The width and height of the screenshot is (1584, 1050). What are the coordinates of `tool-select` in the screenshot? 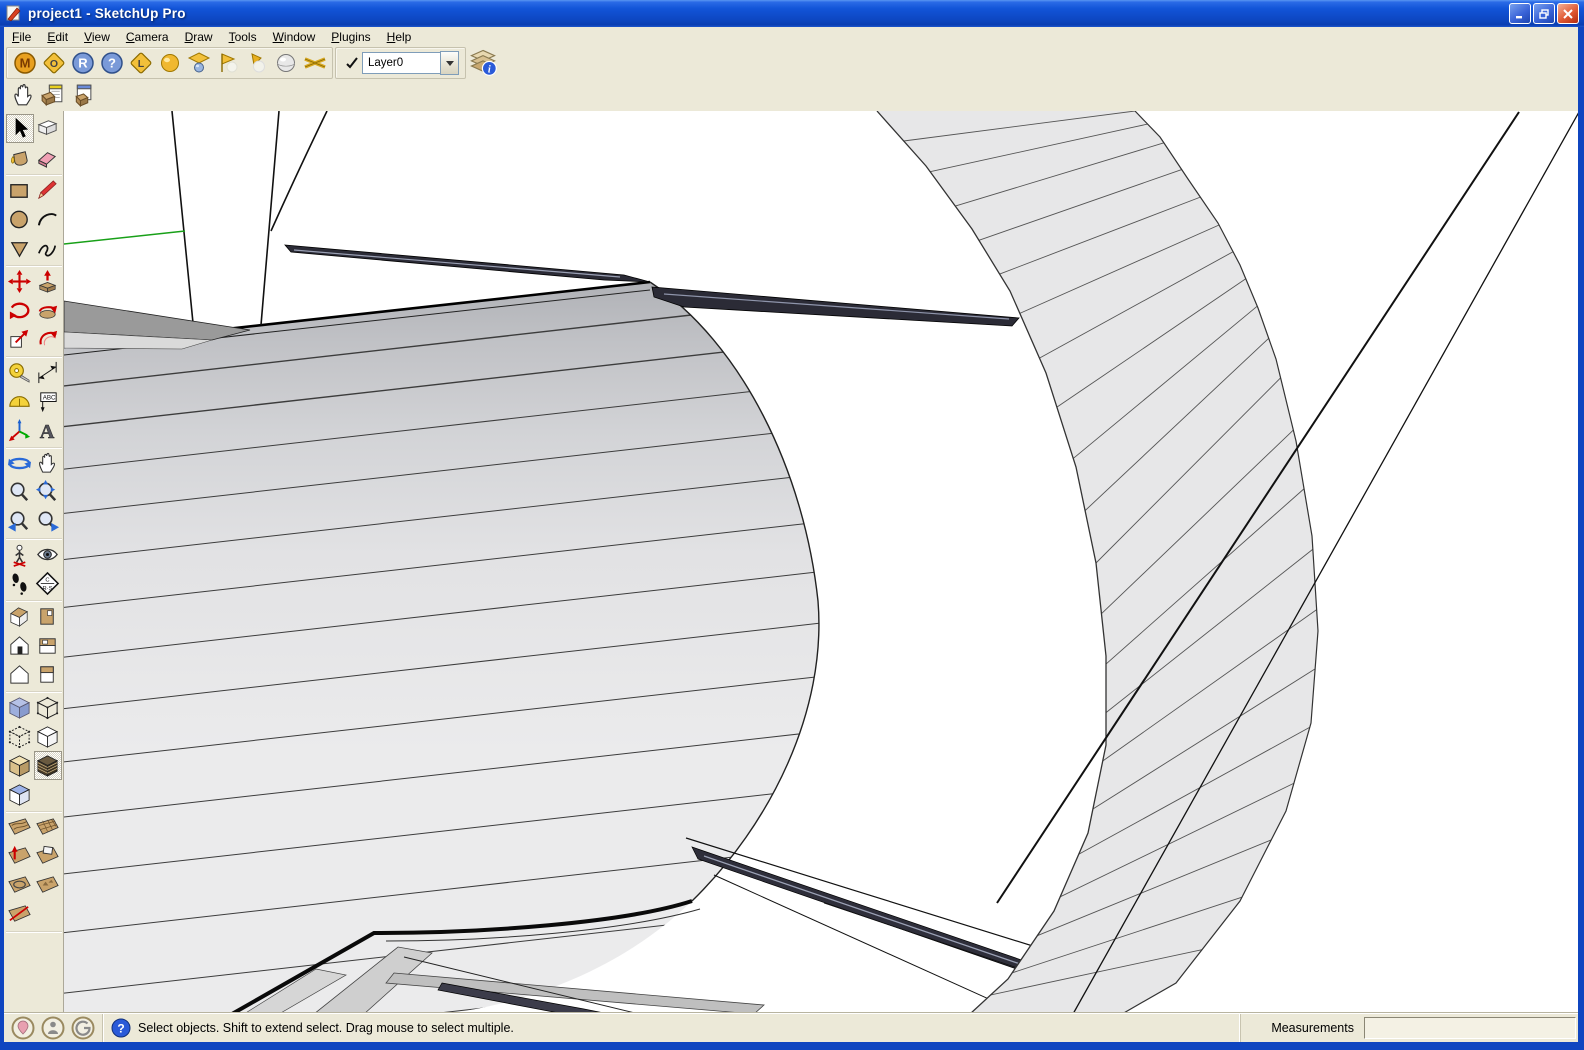 It's located at (19, 128).